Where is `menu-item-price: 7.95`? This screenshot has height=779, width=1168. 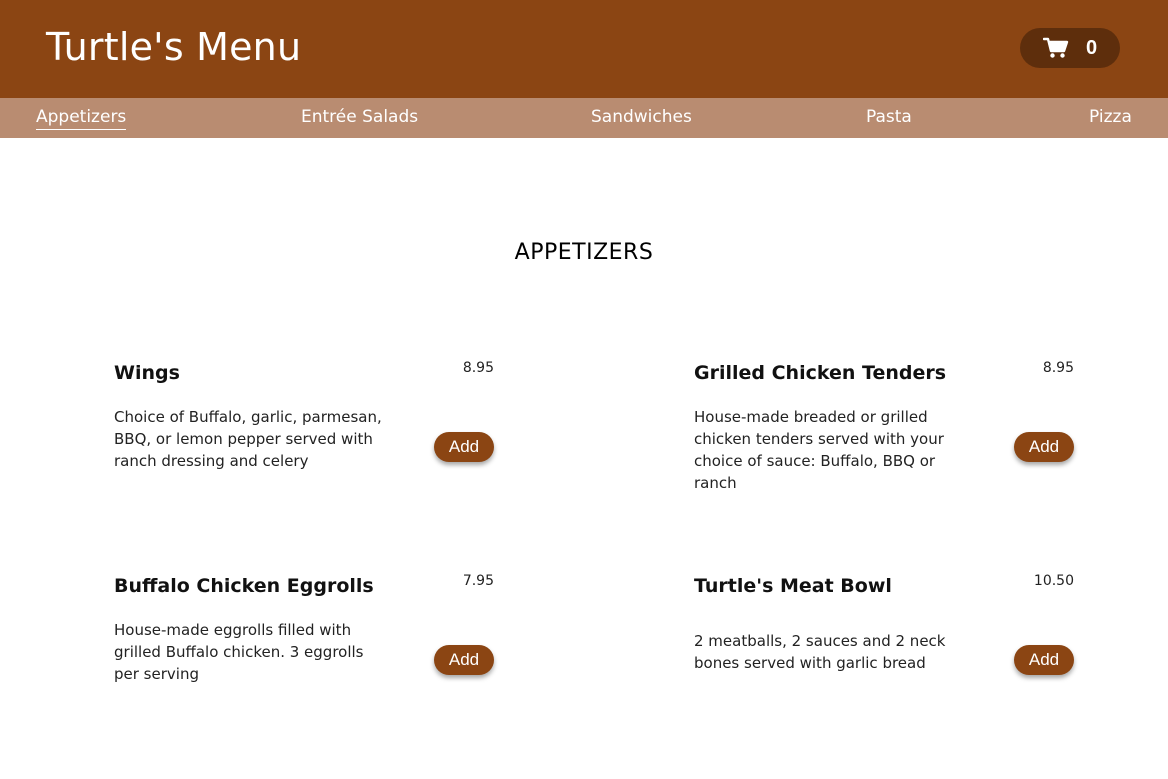 menu-item-price: 7.95 is located at coordinates (478, 581).